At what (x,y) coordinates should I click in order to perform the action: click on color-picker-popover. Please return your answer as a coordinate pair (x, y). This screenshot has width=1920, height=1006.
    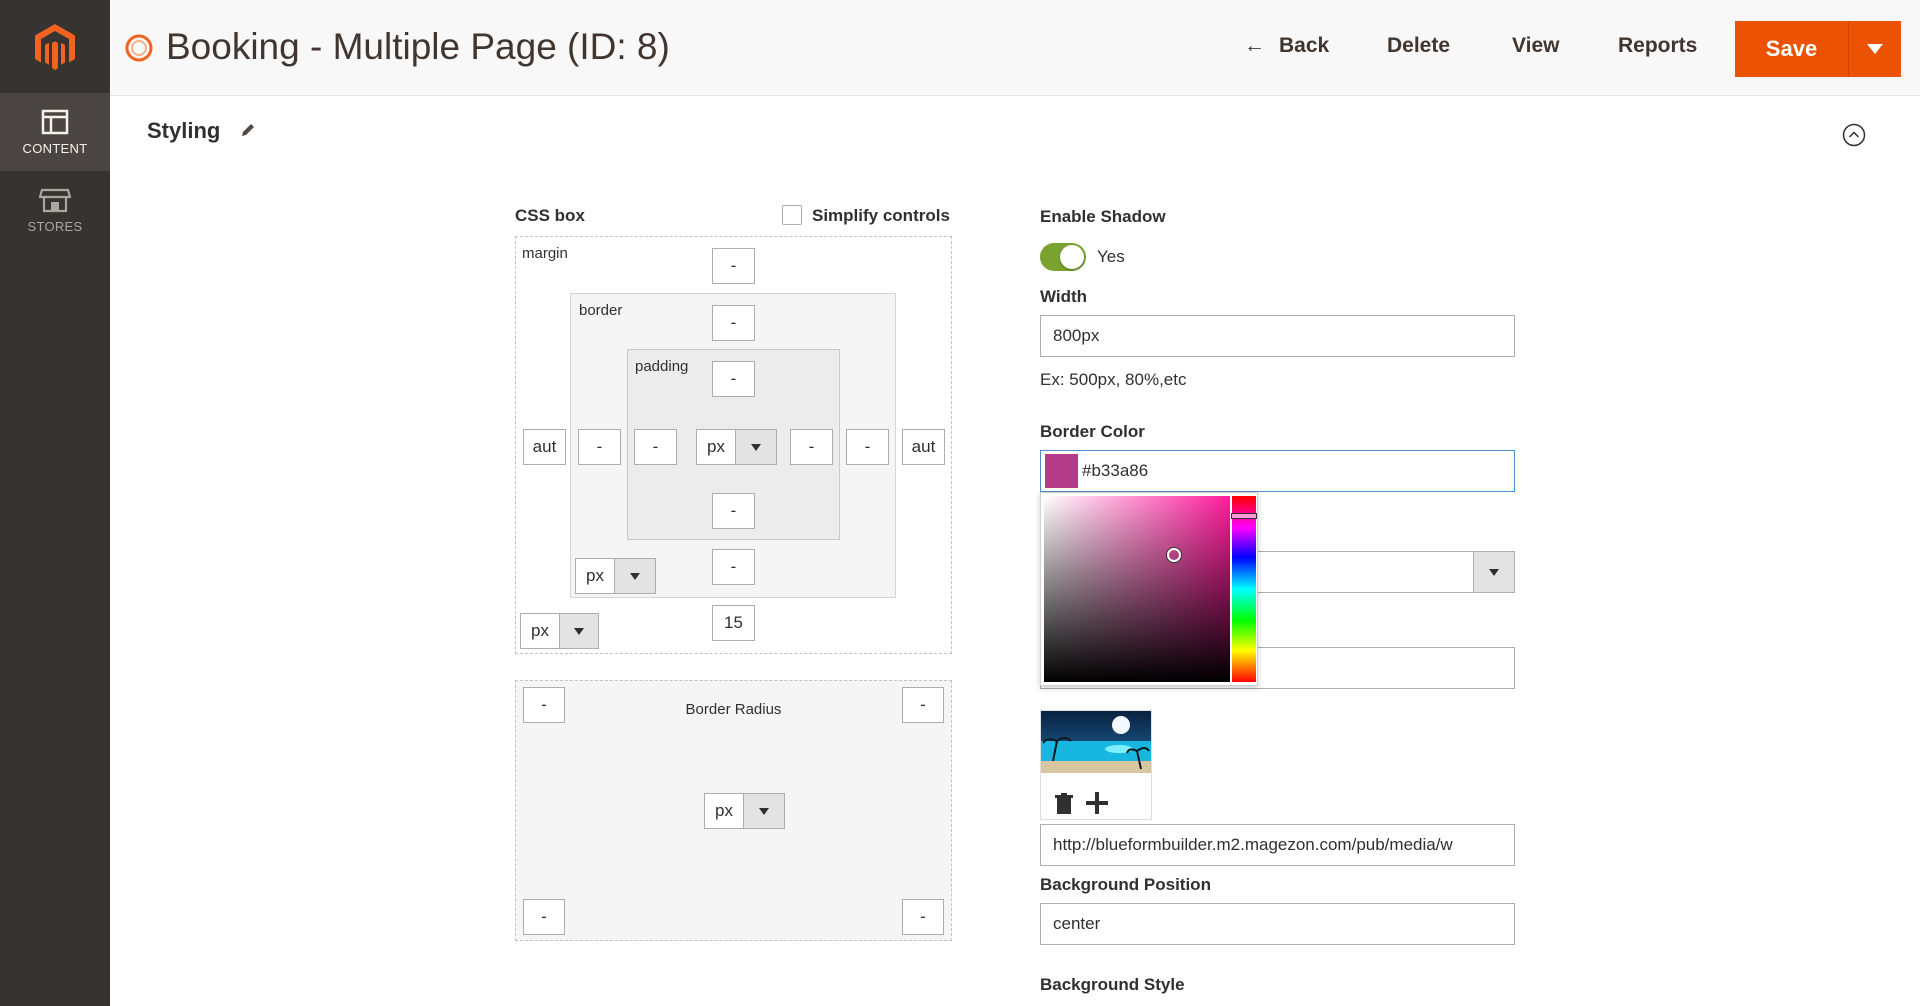
    Looking at the image, I should click on (1149, 589).